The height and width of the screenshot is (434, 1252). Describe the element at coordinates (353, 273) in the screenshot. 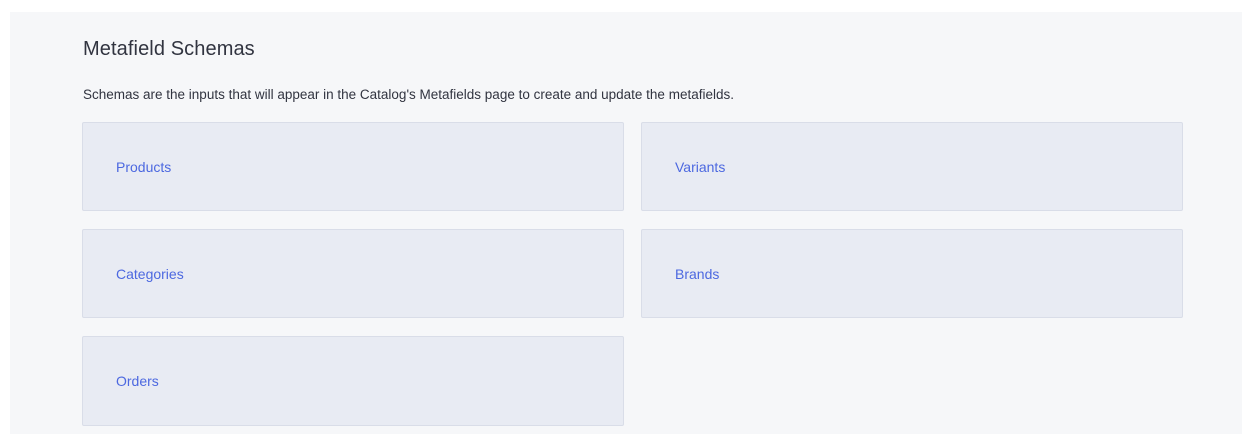

I see `schema-card-categories: Categories` at that location.